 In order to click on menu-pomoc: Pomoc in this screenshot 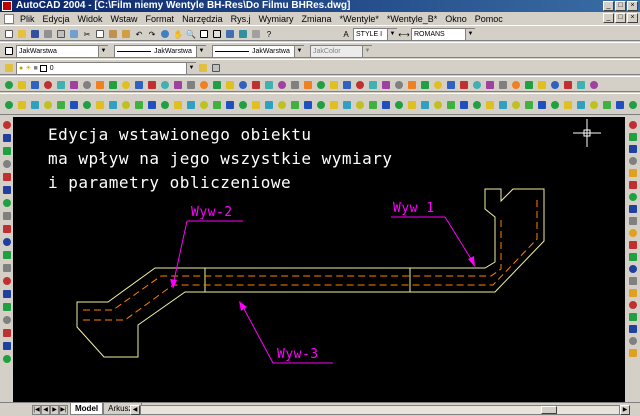, I will do `click(489, 19)`.